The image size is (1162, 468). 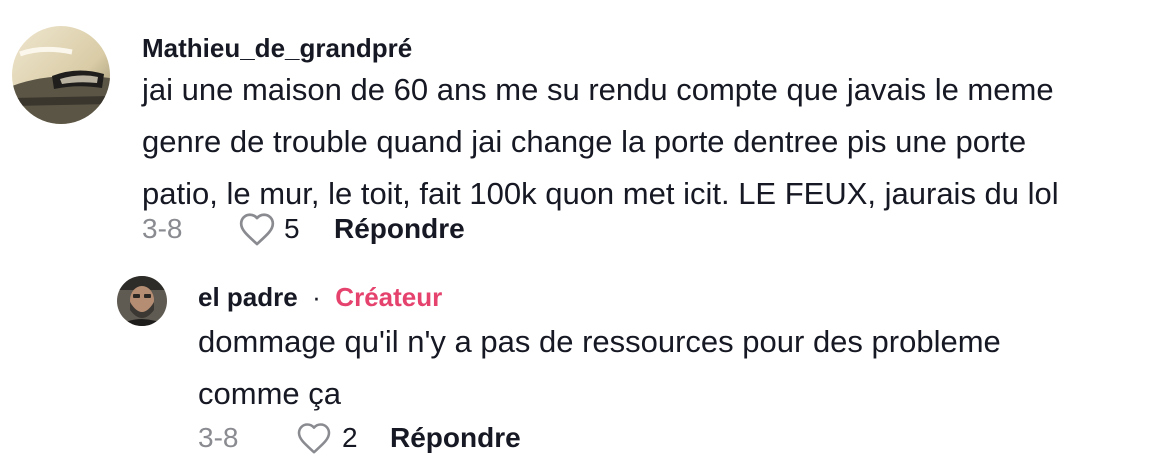 I want to click on car-headlight-avatar-icon, so click(x=61, y=75).